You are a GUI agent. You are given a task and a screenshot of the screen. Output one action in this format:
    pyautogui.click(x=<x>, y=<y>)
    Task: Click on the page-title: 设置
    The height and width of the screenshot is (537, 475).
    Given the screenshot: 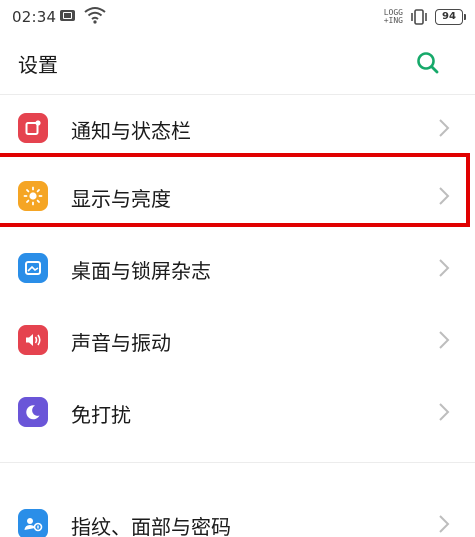 What is the action you would take?
    pyautogui.click(x=38, y=65)
    